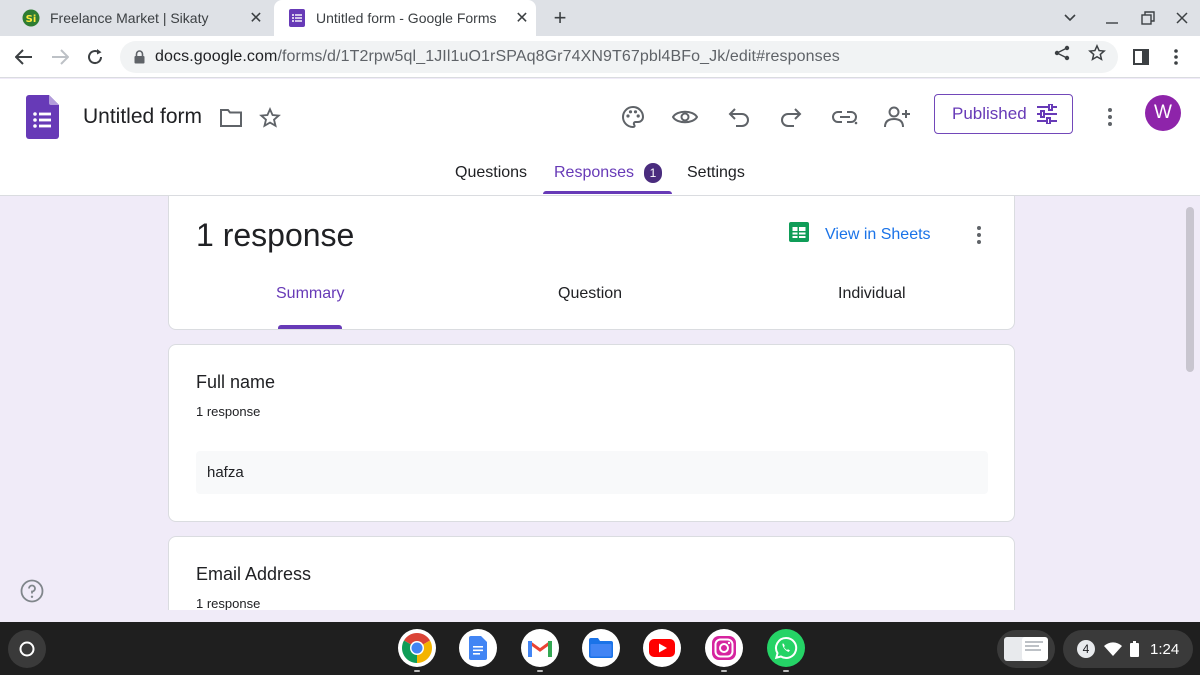 The height and width of the screenshot is (675, 1200). What do you see at coordinates (270, 118) in the screenshot?
I see `star-icon` at bounding box center [270, 118].